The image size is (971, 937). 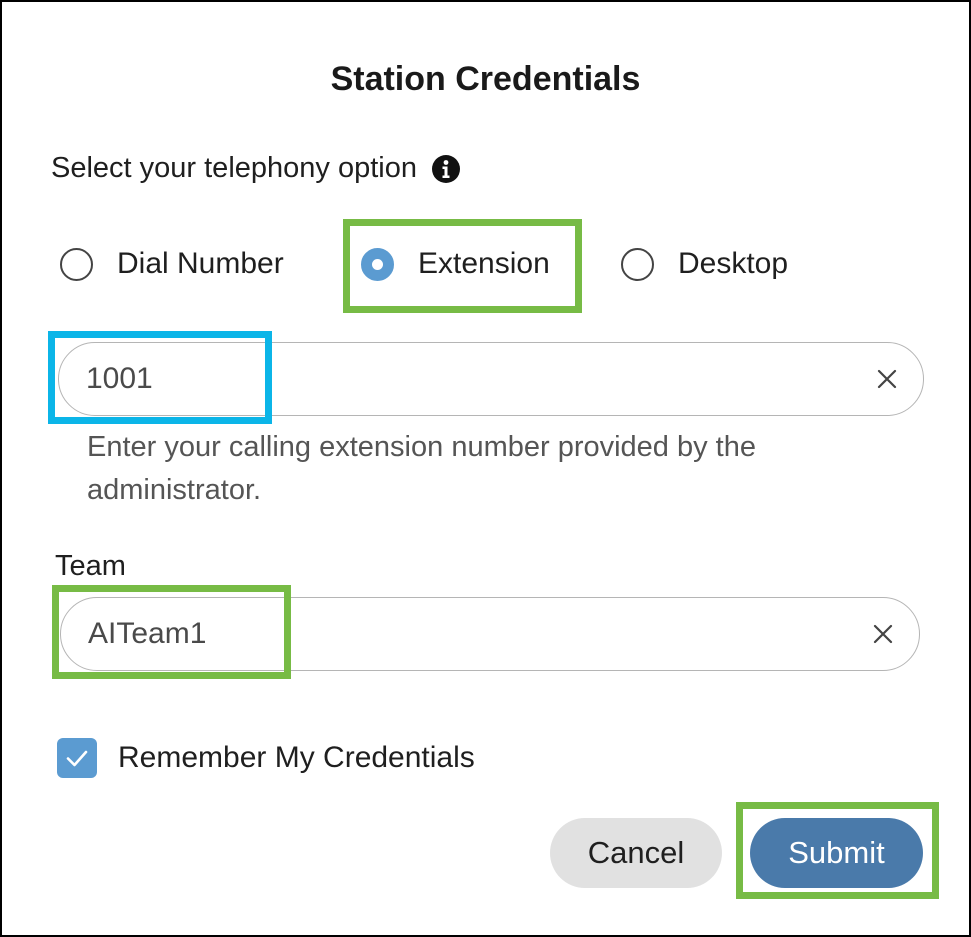 What do you see at coordinates (200, 263) in the screenshot?
I see `radio-dial-number-label: Dial Number` at bounding box center [200, 263].